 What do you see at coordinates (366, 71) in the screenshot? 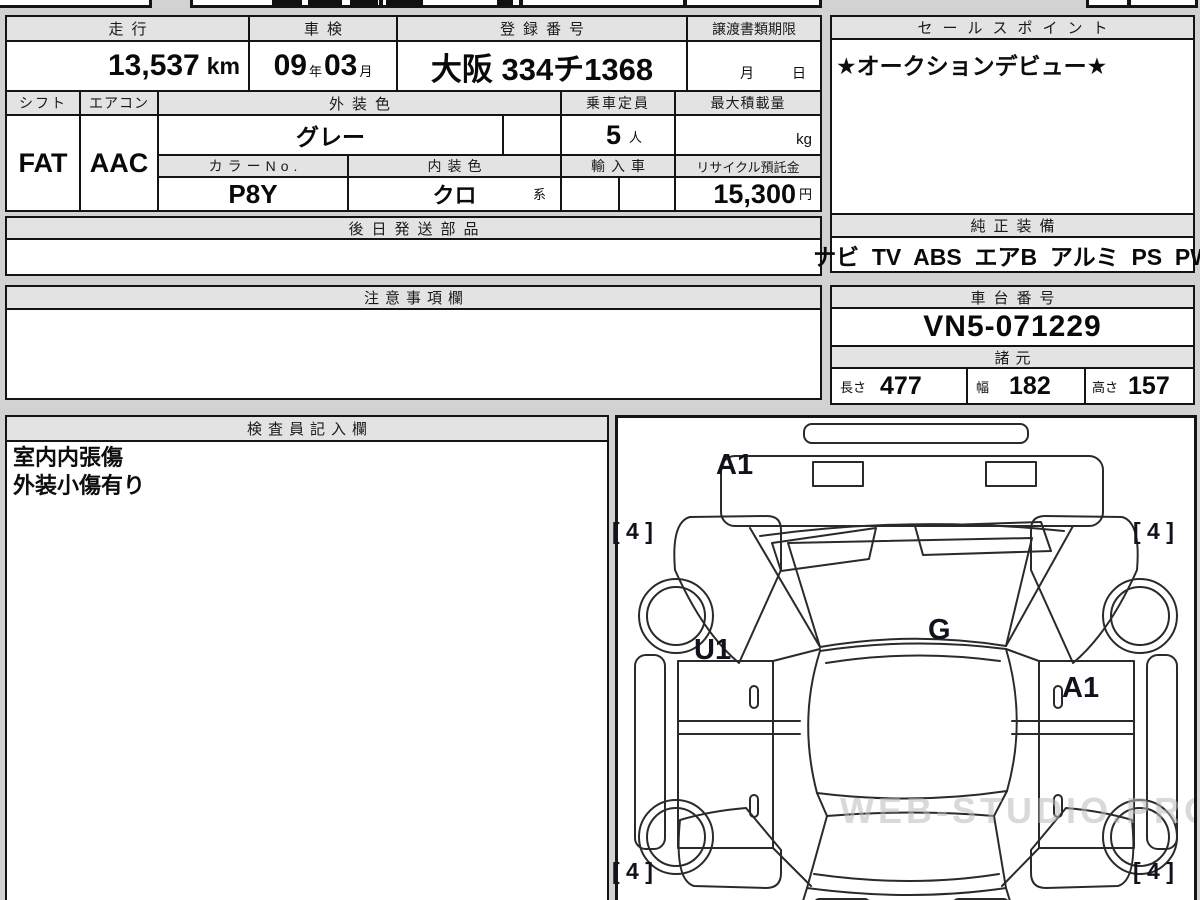
I see `inspection-month-suffix: 月` at bounding box center [366, 71].